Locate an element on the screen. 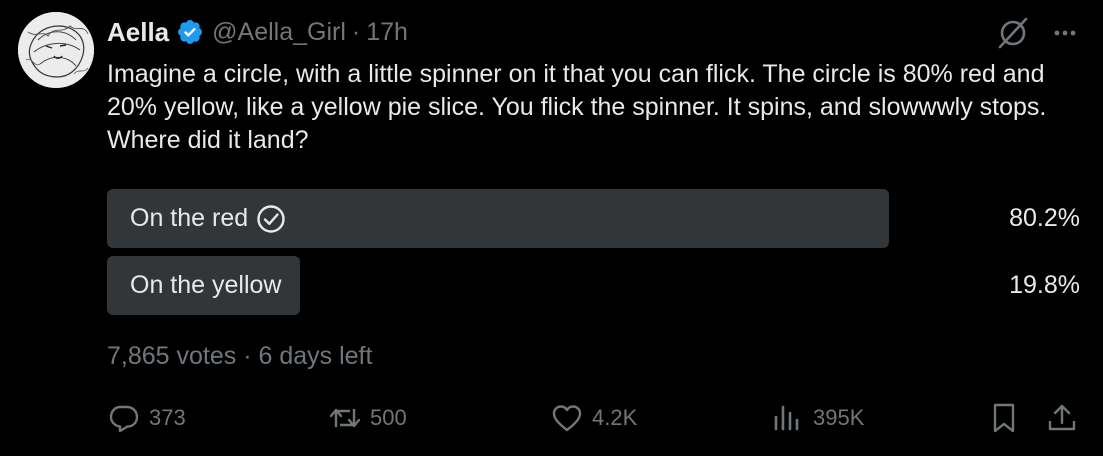 The image size is (1103, 456). reply-count: 373 is located at coordinates (167, 417).